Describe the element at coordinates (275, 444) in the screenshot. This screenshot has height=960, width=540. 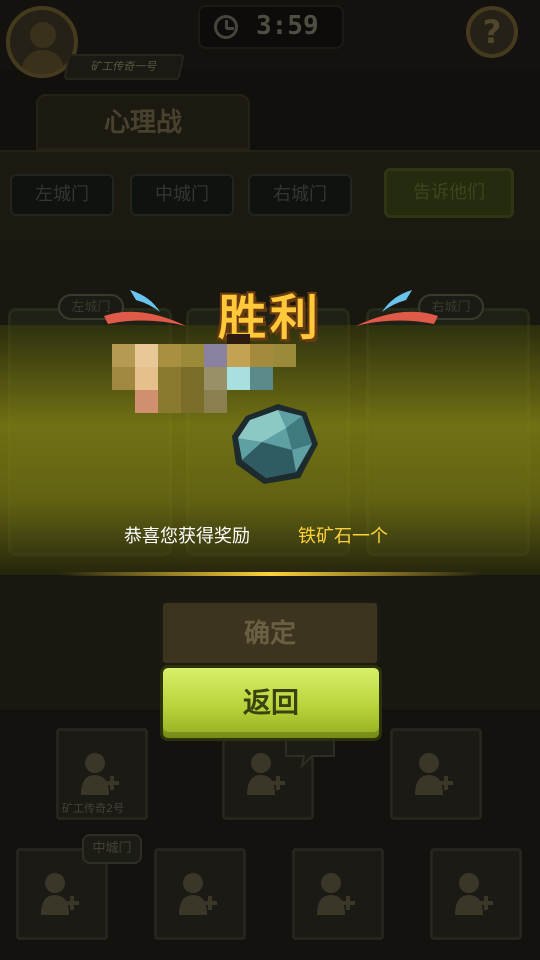
I see `iron-ore-icon` at that location.